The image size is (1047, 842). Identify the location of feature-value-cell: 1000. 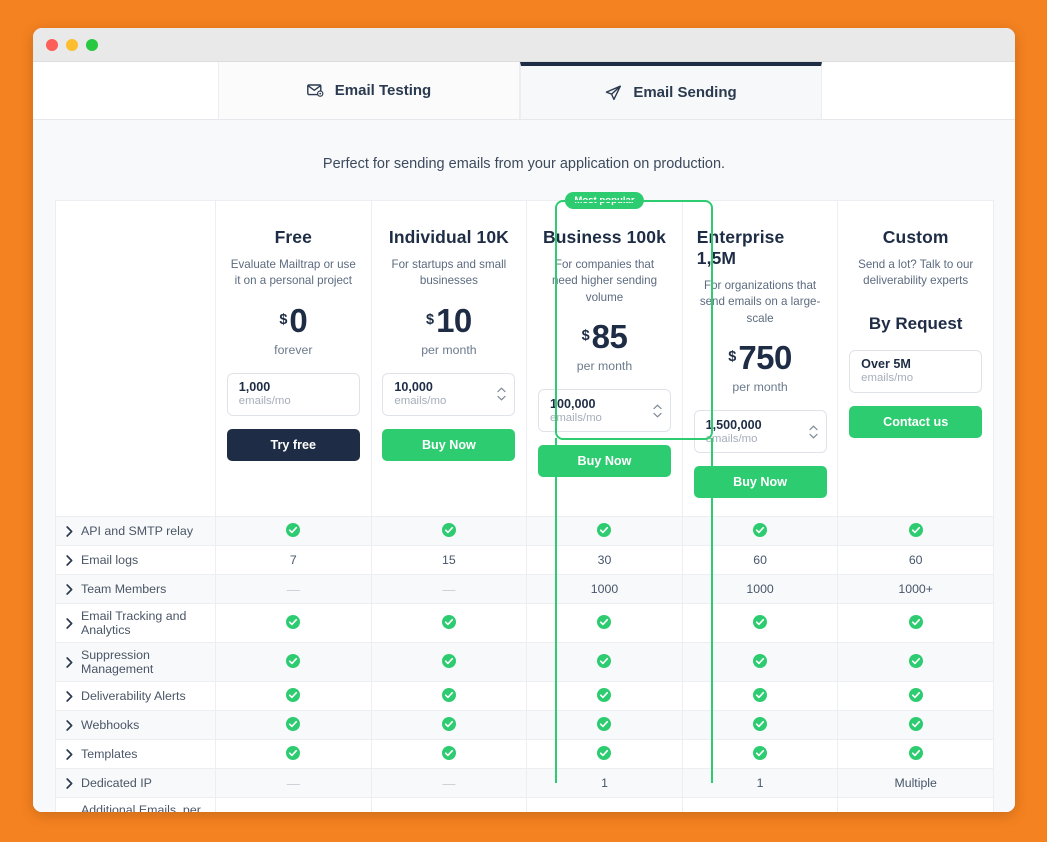
(604, 589).